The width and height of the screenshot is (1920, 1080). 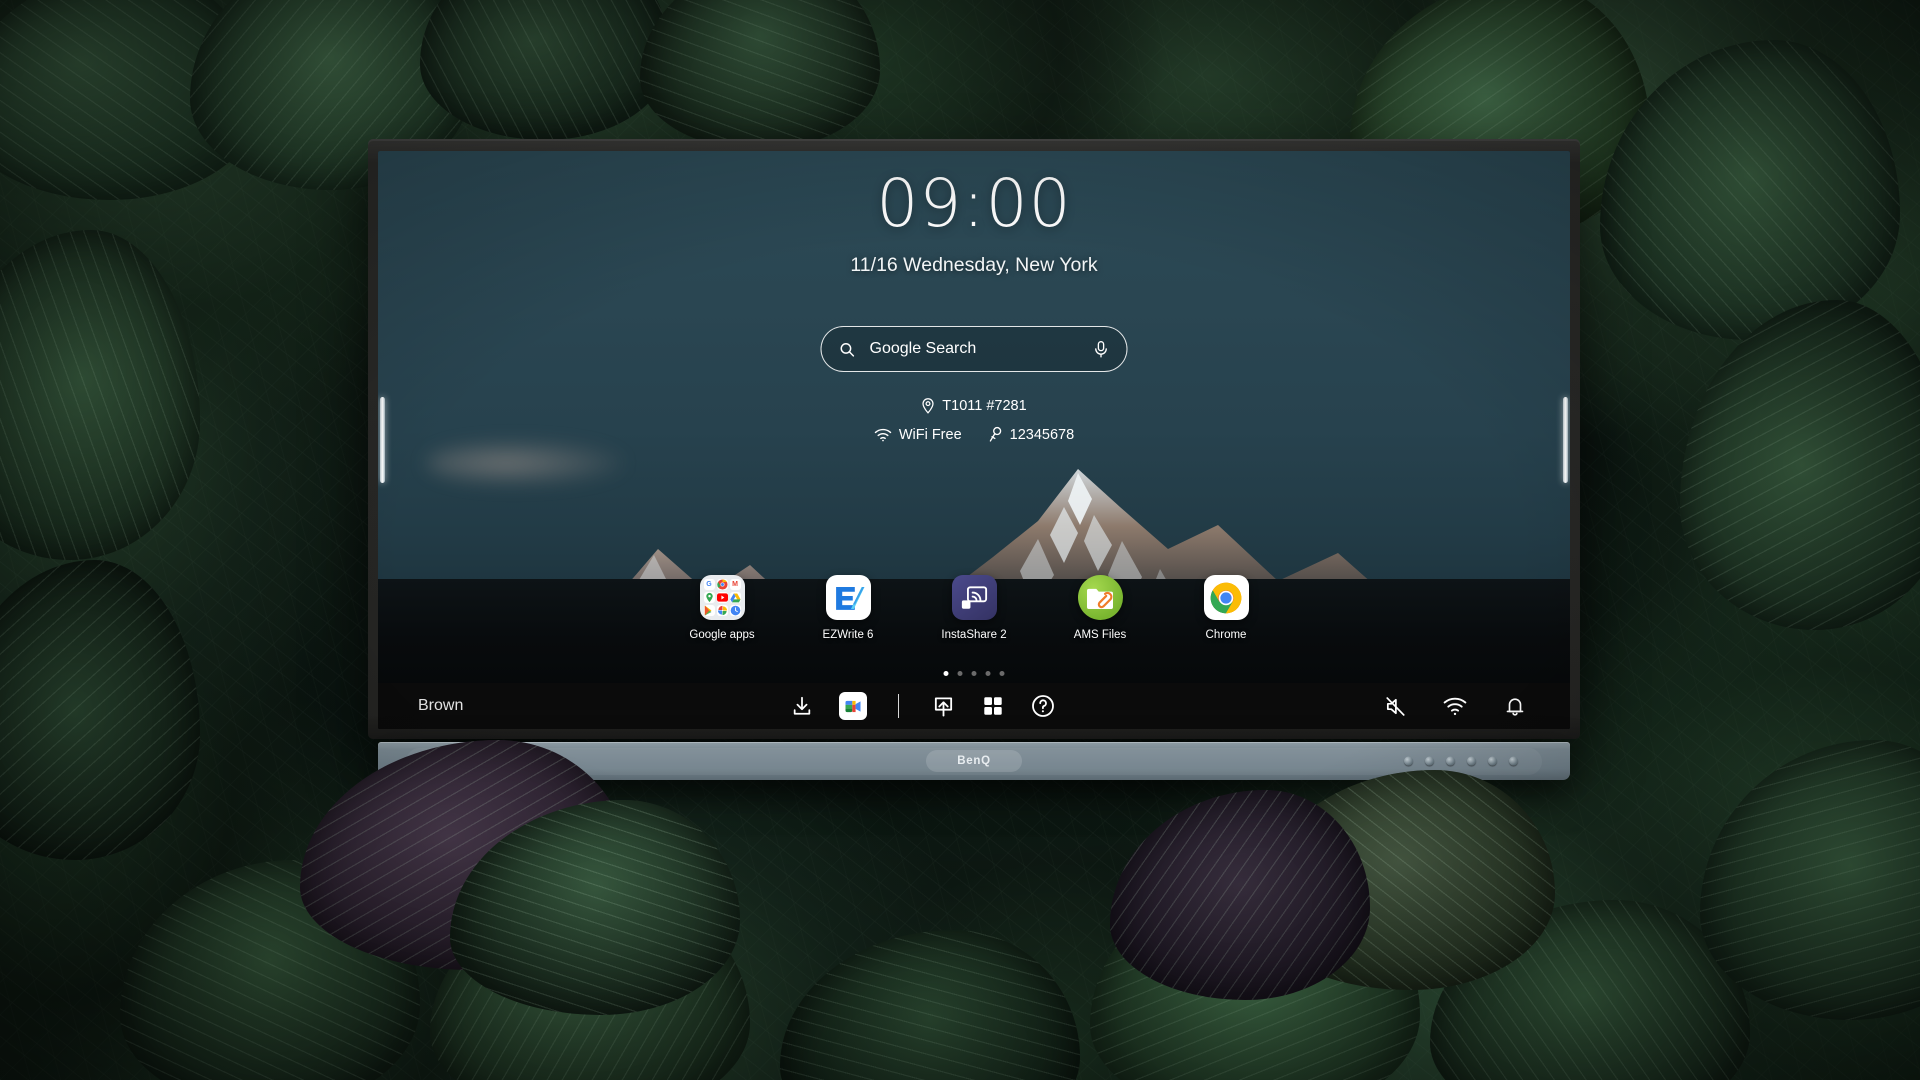 I want to click on taskbar-center-icons, so click(x=922, y=706).